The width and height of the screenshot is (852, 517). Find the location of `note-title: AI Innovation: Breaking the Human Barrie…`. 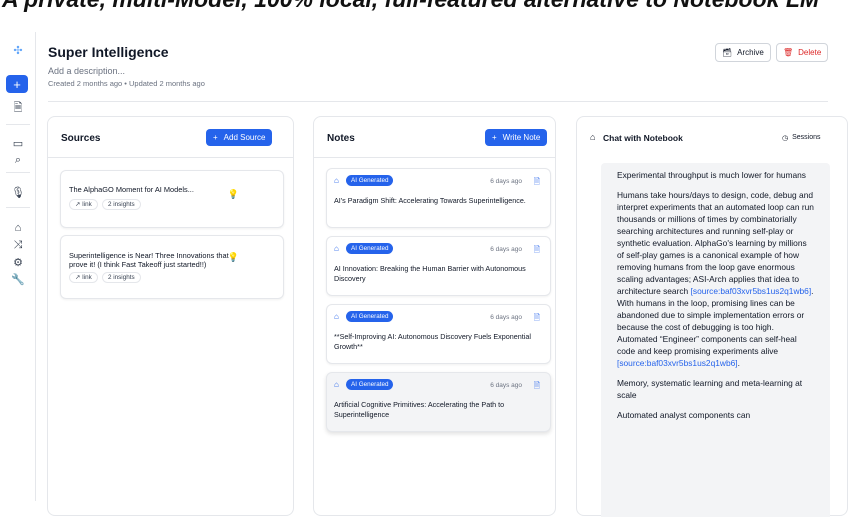

note-title: AI Innovation: Breaking the Human Barrie… is located at coordinates (430, 273).